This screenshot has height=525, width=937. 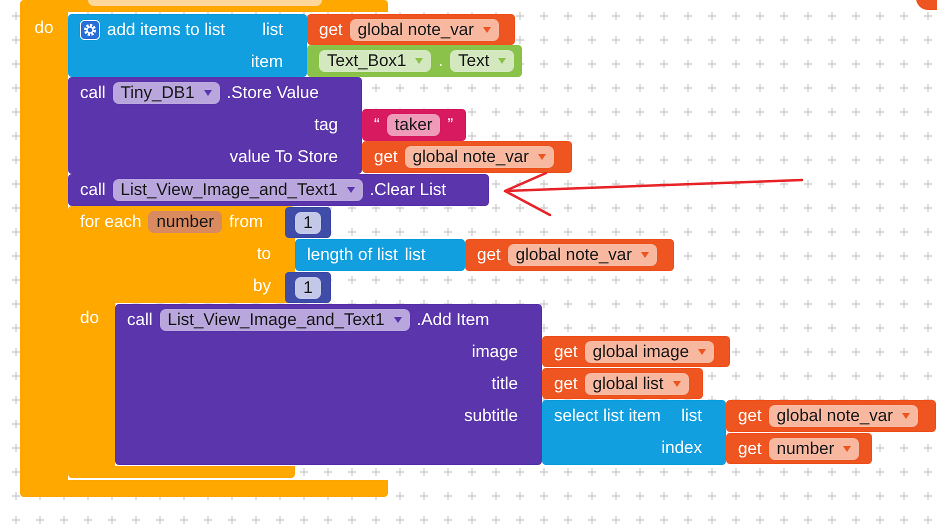 What do you see at coordinates (408, 190) in the screenshot?
I see `block-label: .Clear List` at bounding box center [408, 190].